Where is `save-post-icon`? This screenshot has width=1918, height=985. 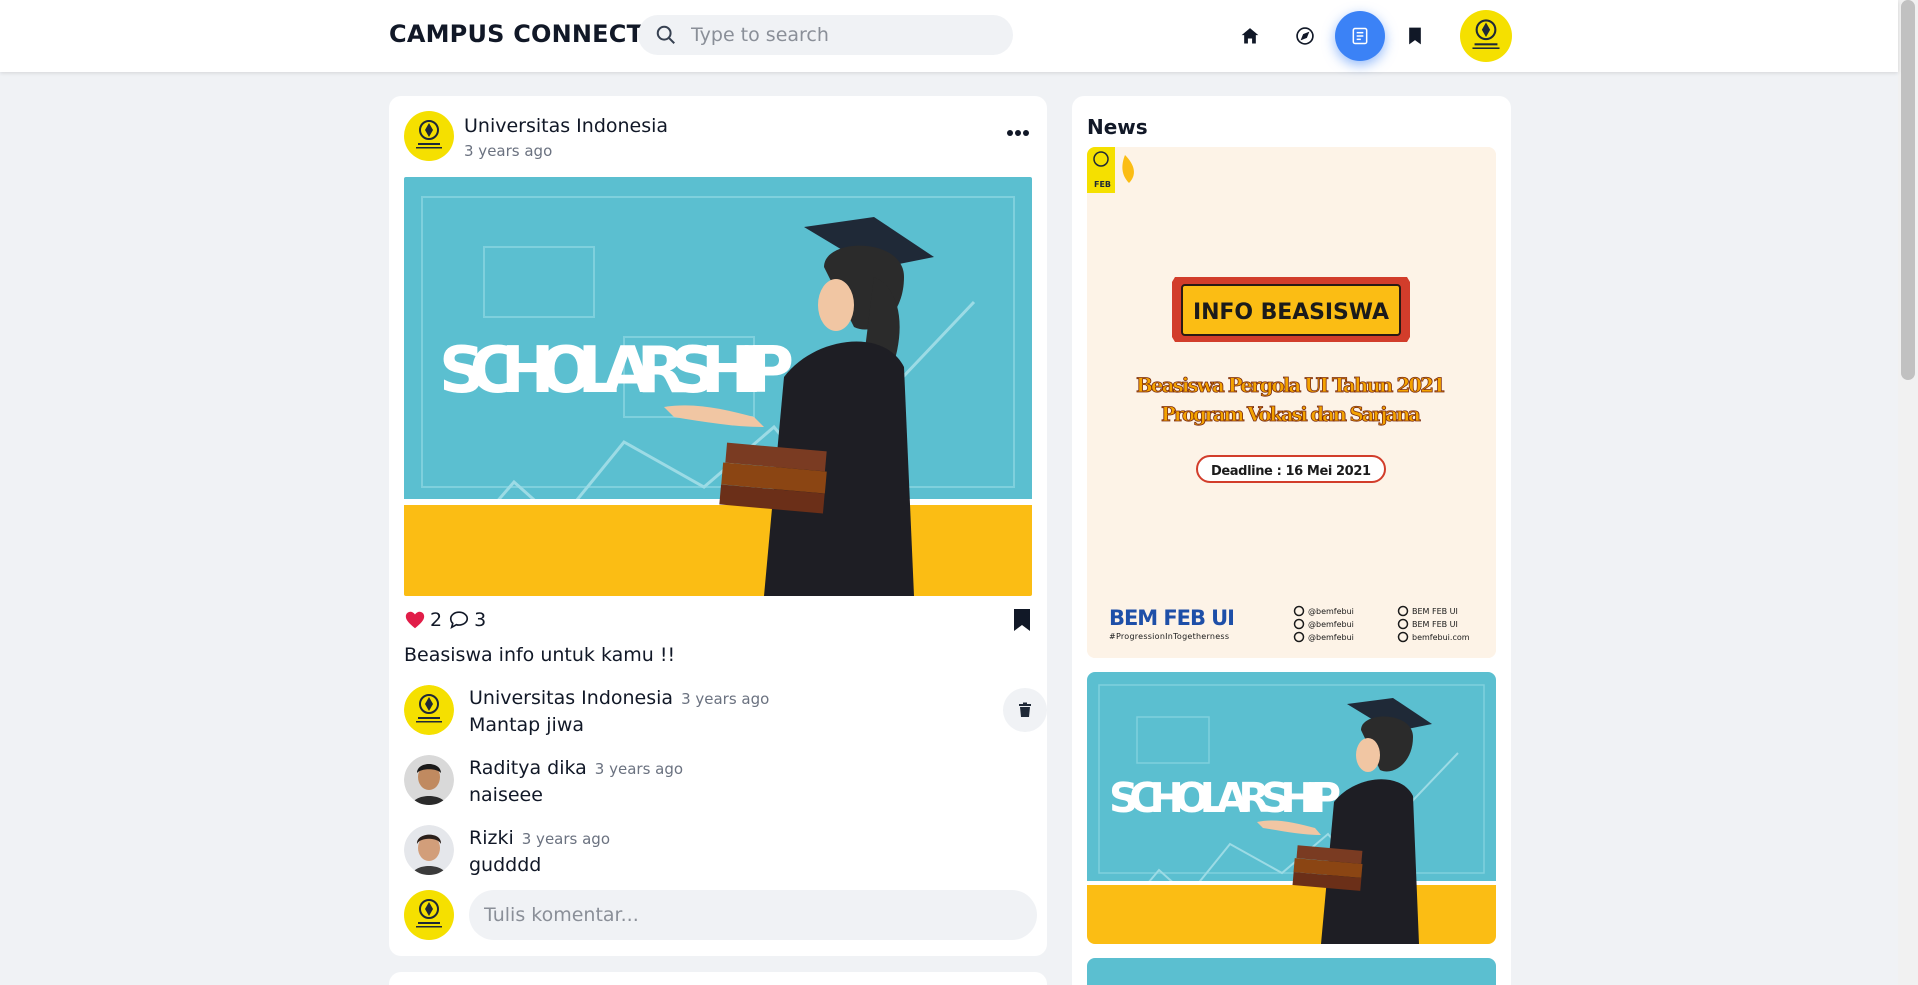
save-post-icon is located at coordinates (1022, 620).